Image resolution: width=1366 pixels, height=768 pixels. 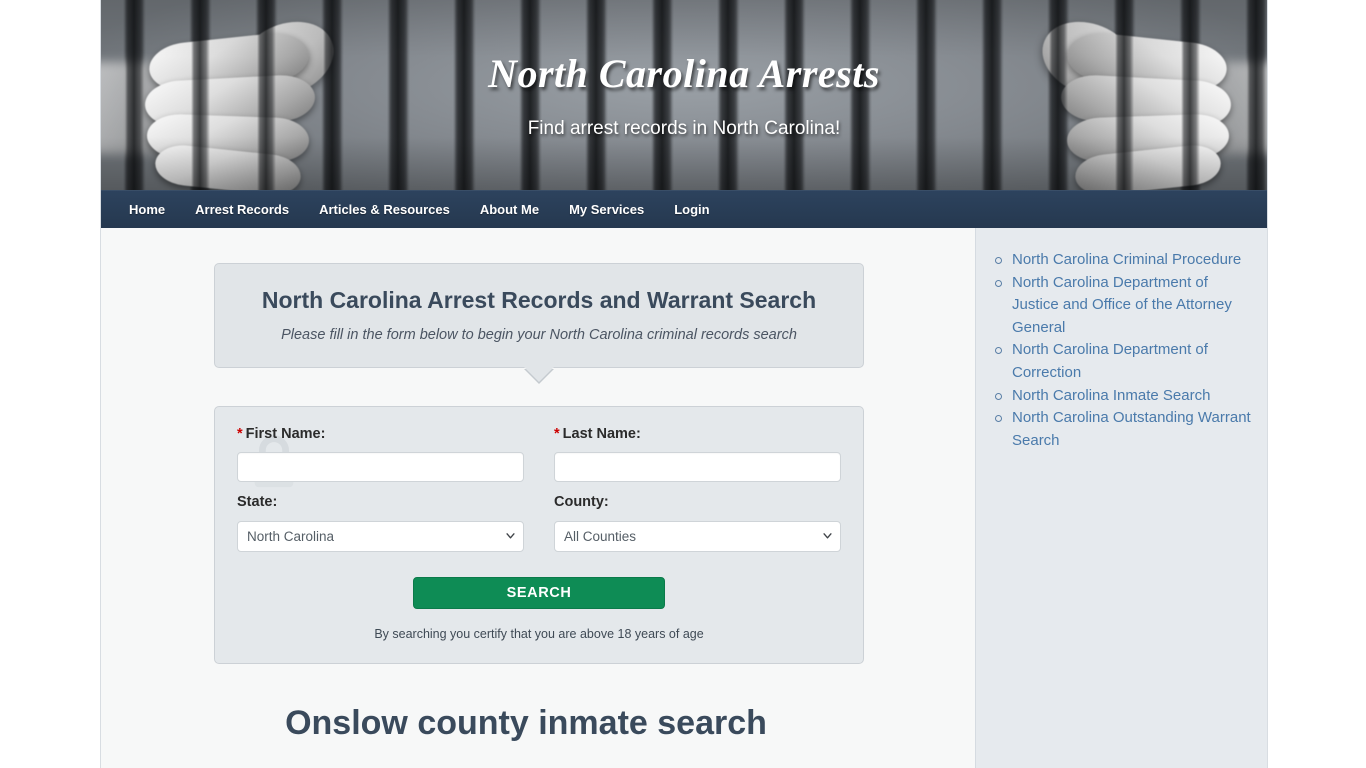 I want to click on hand-gripping-bars-right-icon, so click(x=1137, y=99).